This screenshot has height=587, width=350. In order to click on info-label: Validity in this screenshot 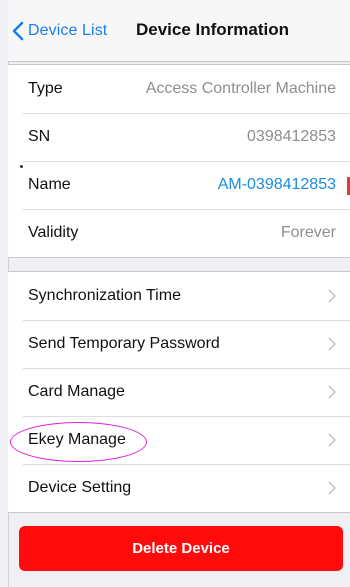, I will do `click(53, 232)`.